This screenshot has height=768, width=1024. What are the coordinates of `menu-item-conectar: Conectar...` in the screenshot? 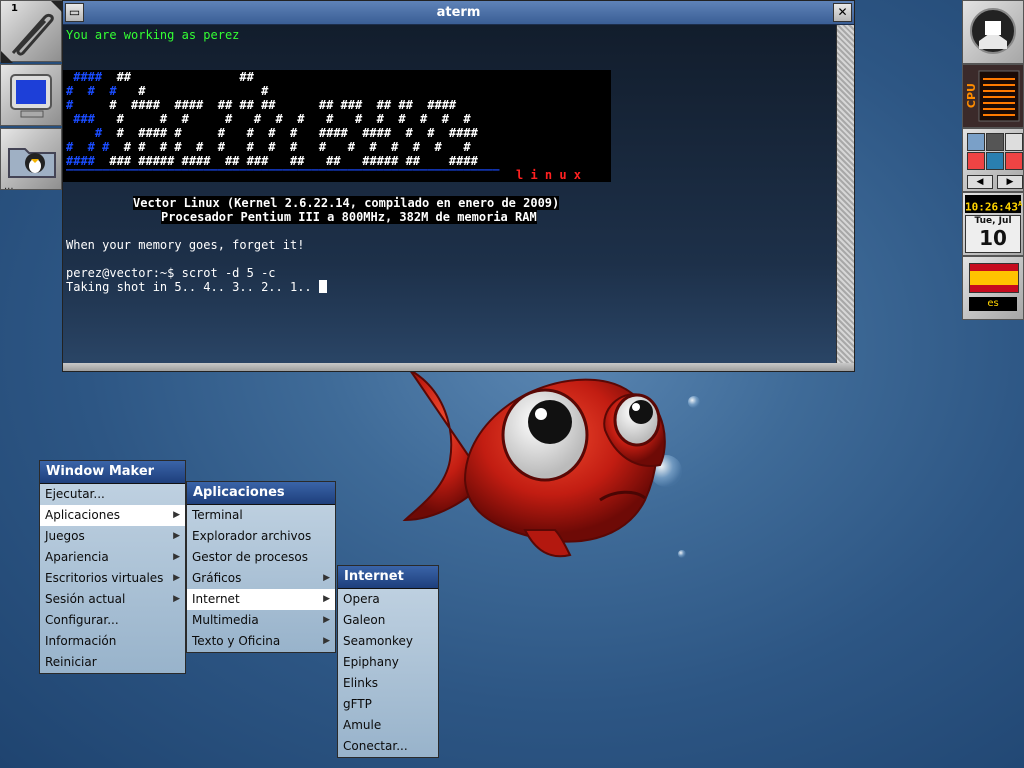 It's located at (388, 746).